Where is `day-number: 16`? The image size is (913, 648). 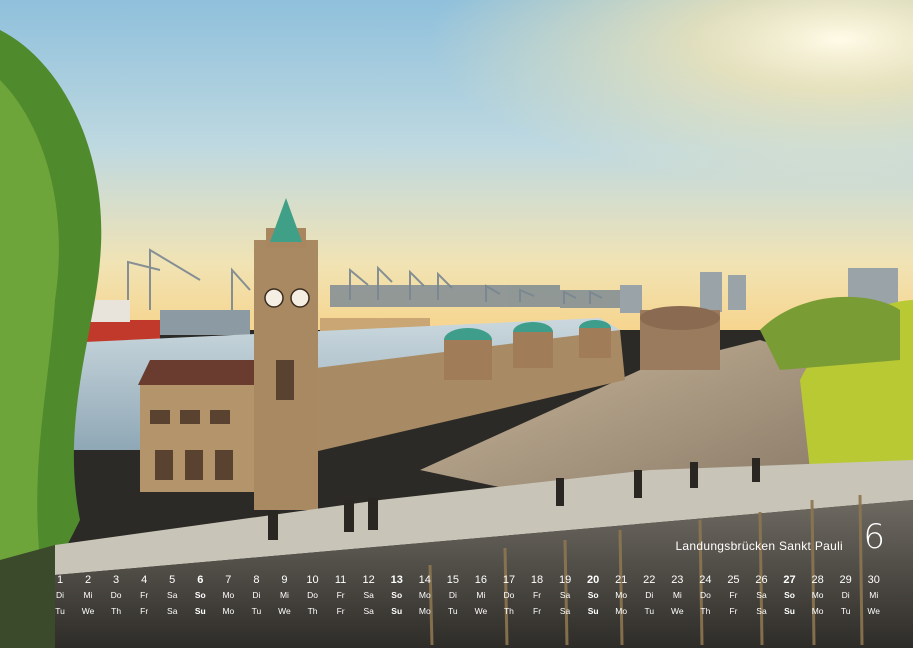 day-number: 16 is located at coordinates (481, 580).